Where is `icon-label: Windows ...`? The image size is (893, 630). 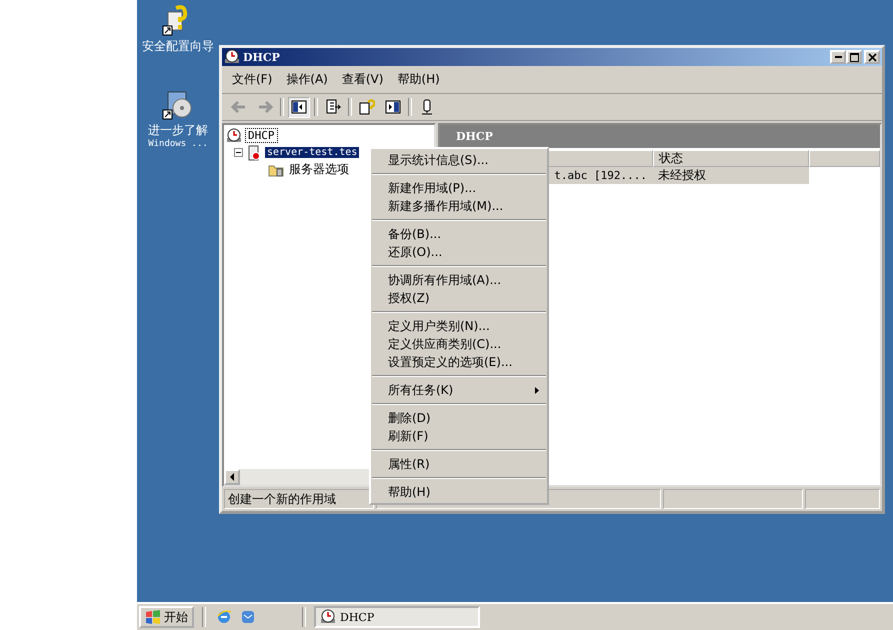 icon-label: Windows ... is located at coordinates (178, 144).